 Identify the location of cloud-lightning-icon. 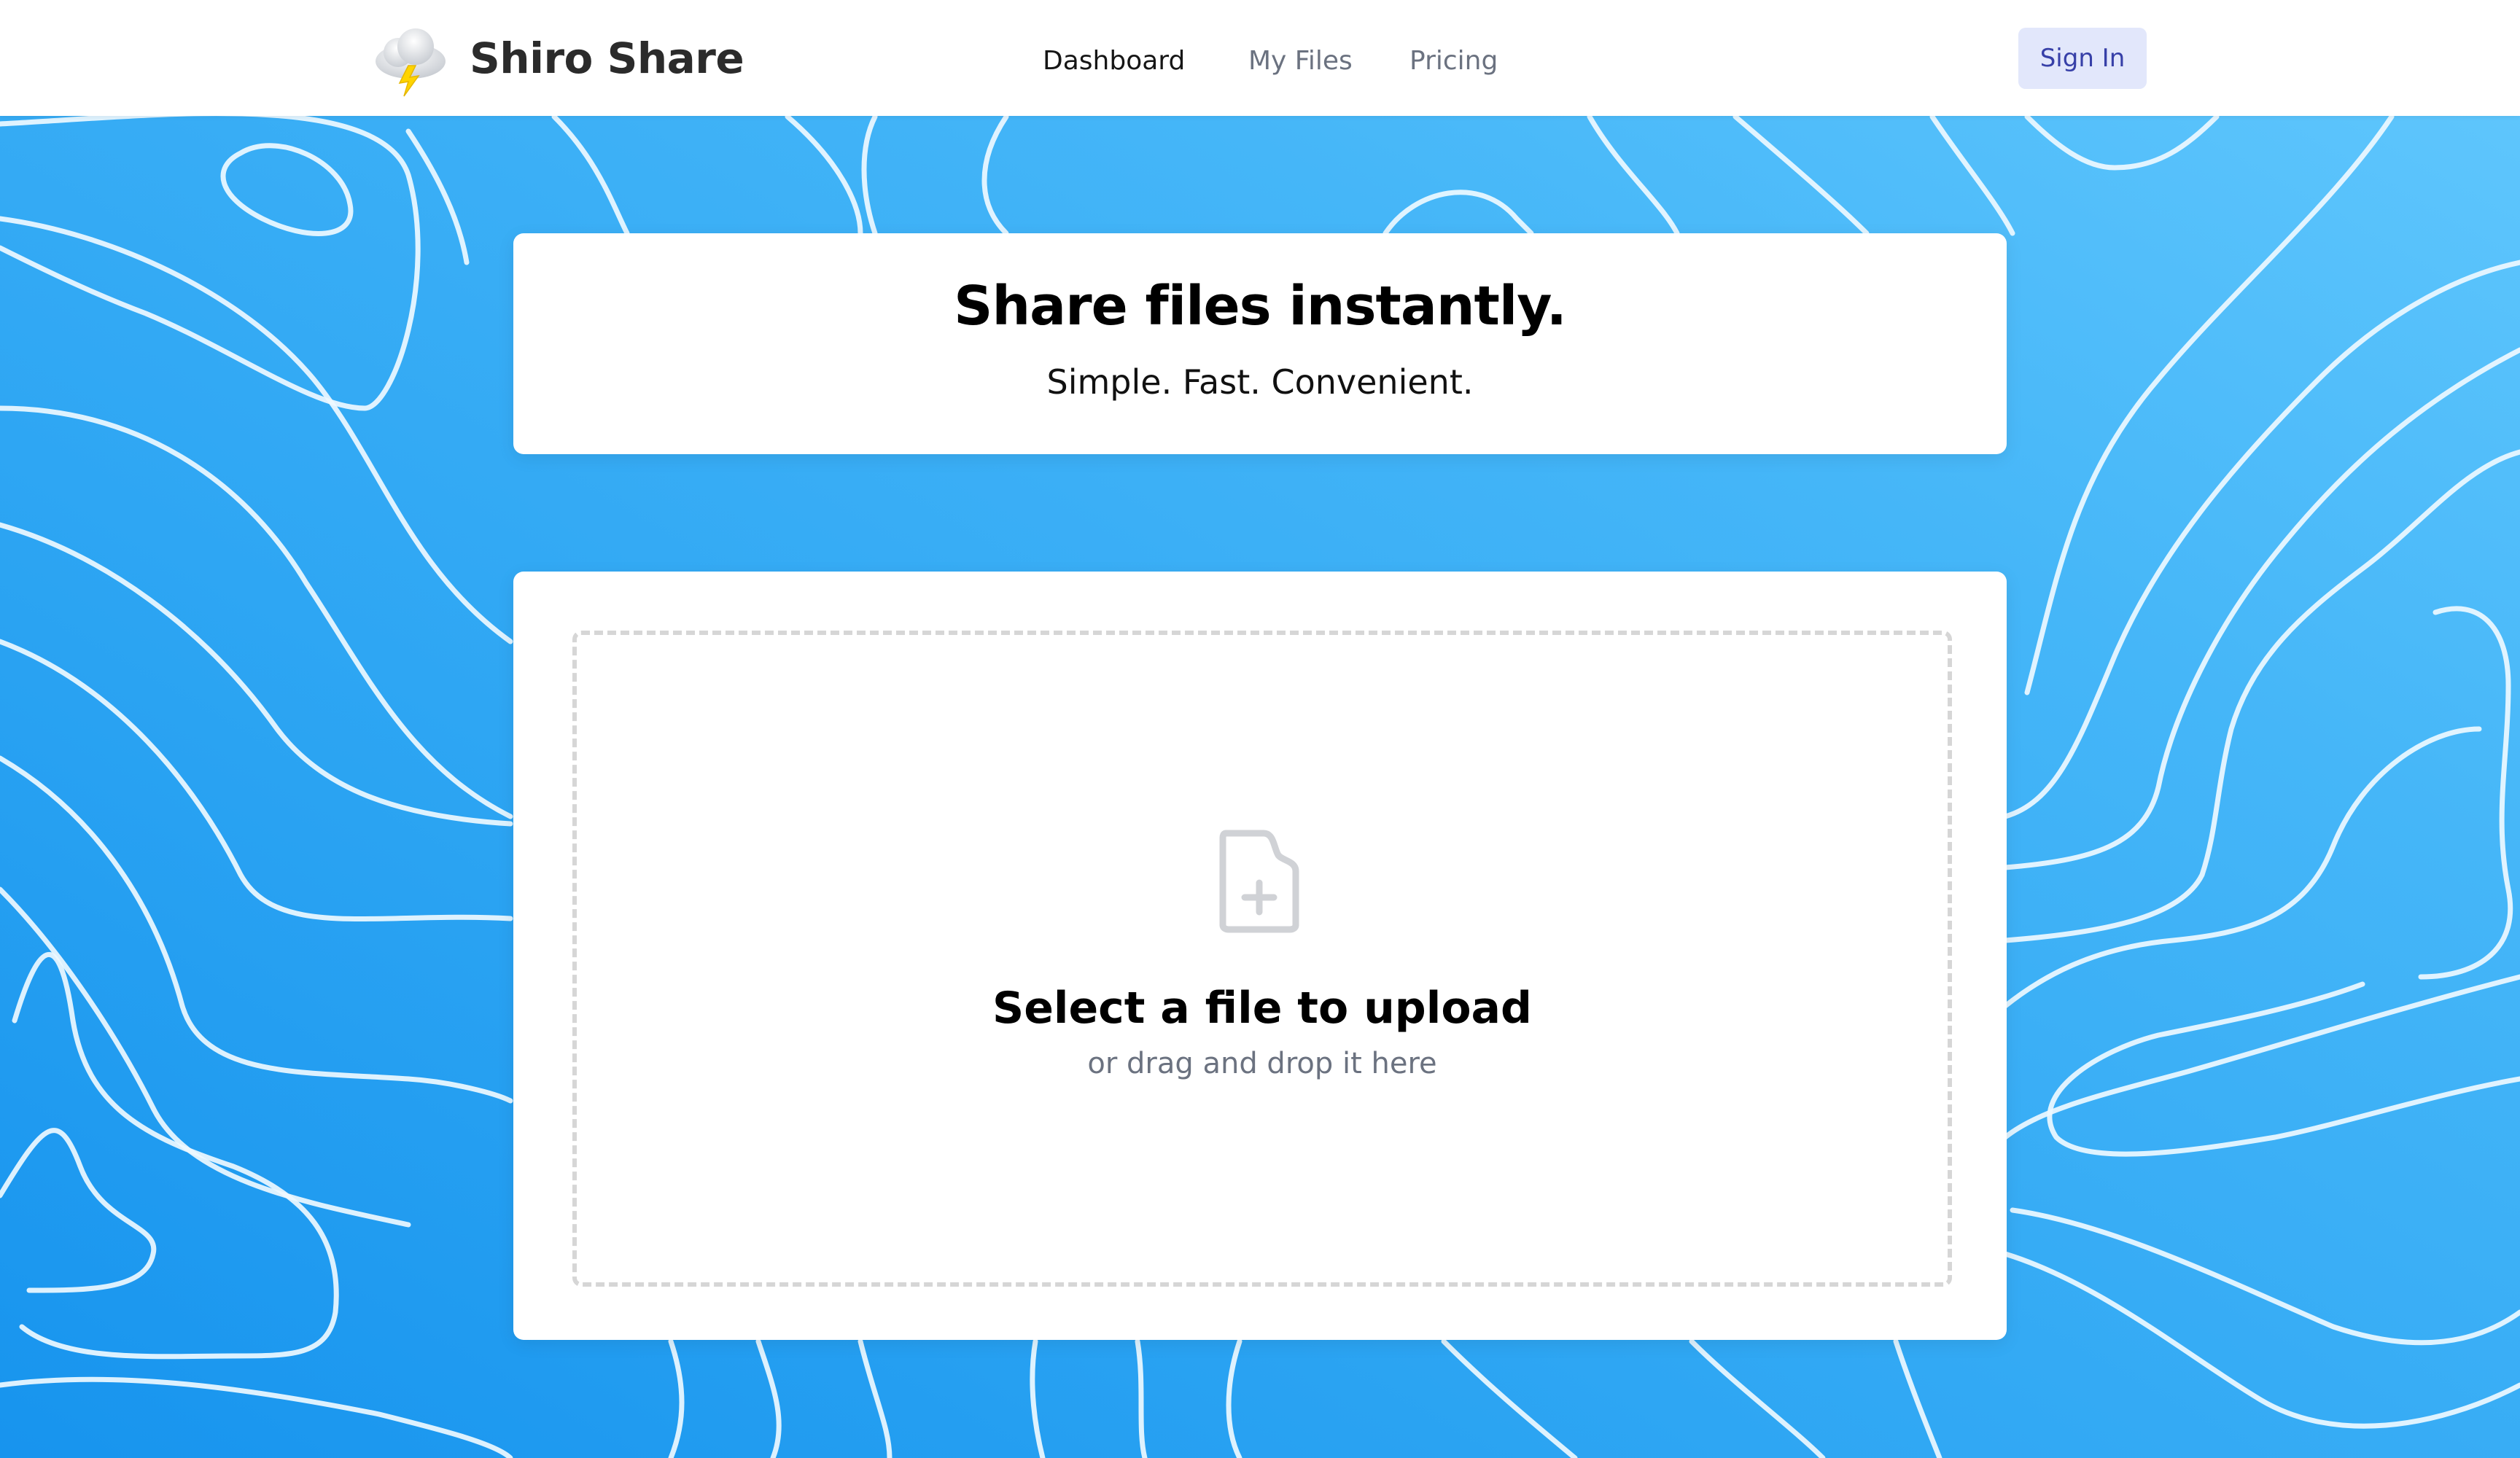
(410, 57).